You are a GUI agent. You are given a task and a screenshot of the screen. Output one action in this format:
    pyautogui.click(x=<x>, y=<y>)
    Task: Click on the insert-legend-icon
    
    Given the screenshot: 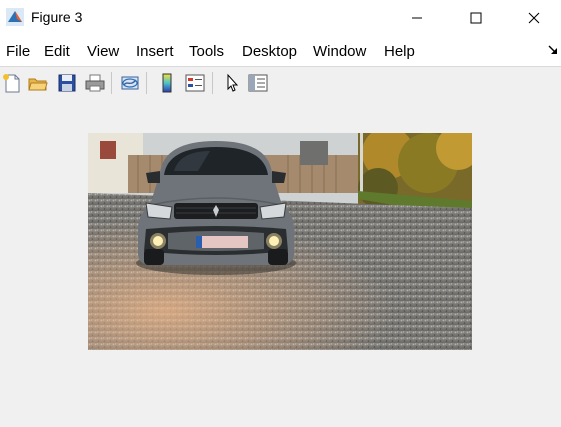 What is the action you would take?
    pyautogui.click(x=195, y=83)
    